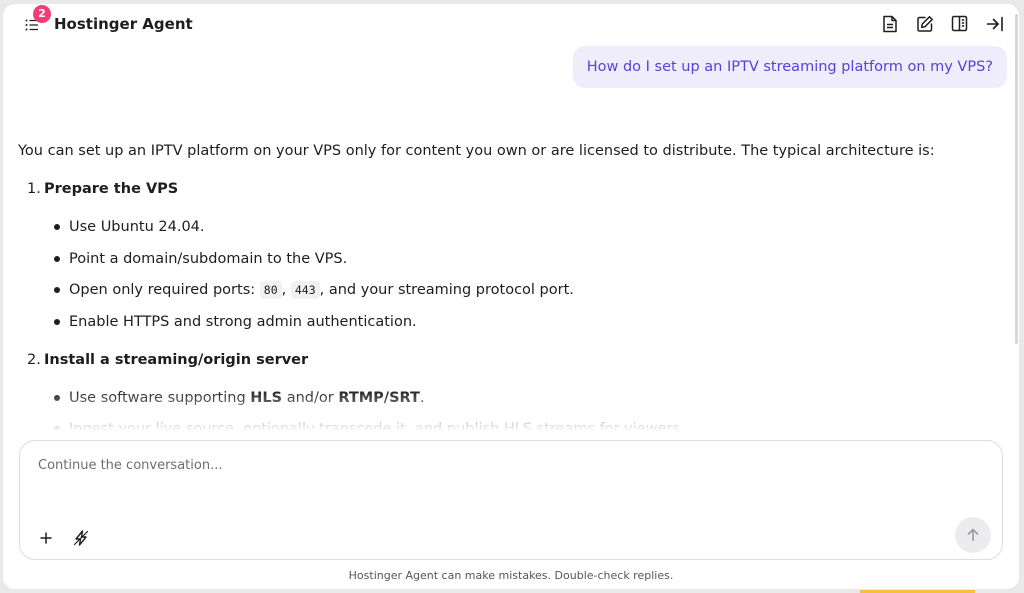  I want to click on collapse-button, so click(994, 23).